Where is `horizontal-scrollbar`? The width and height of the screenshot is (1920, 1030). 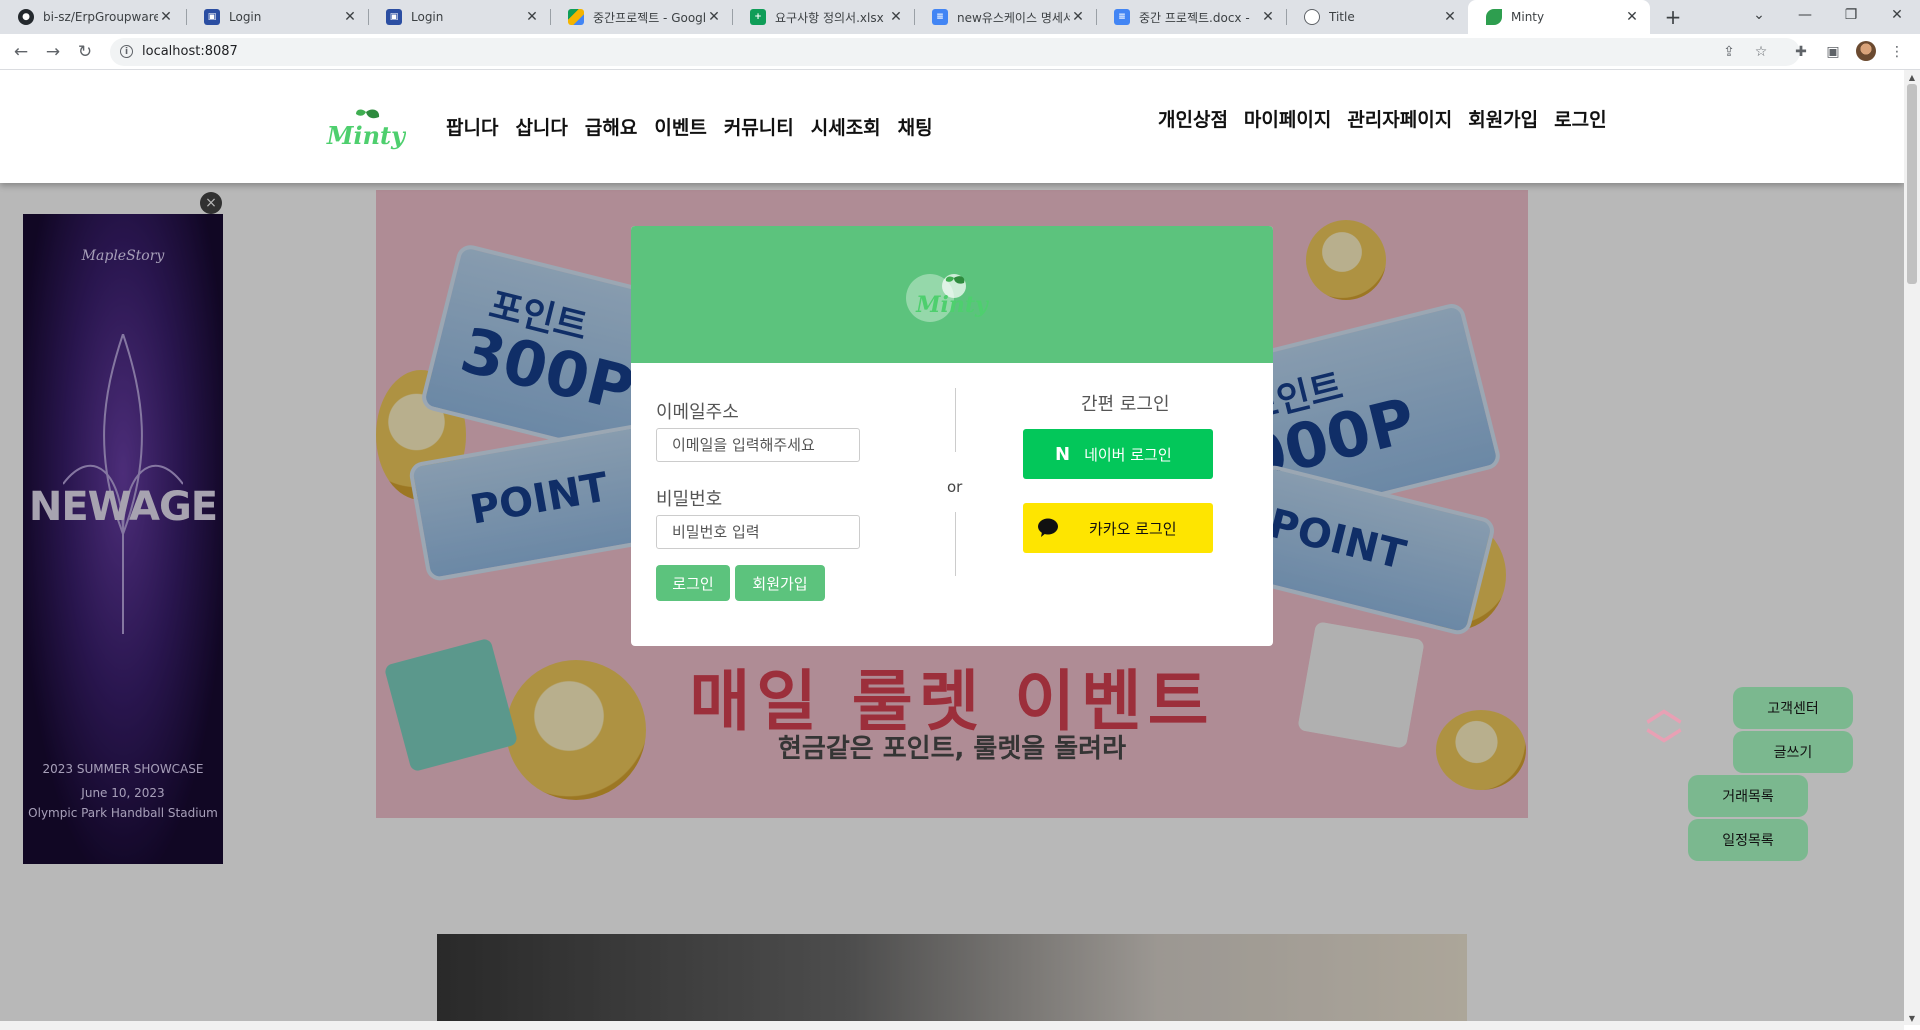 horizontal-scrollbar is located at coordinates (952, 1025).